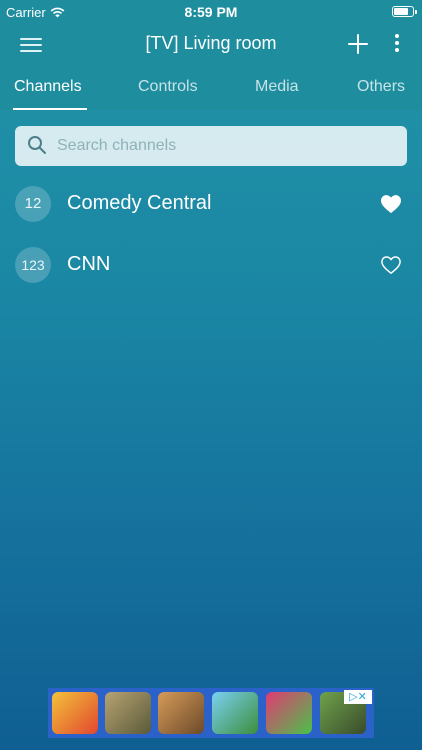  Describe the element at coordinates (50, 109) in the screenshot. I see `active-tab-indicator` at that location.